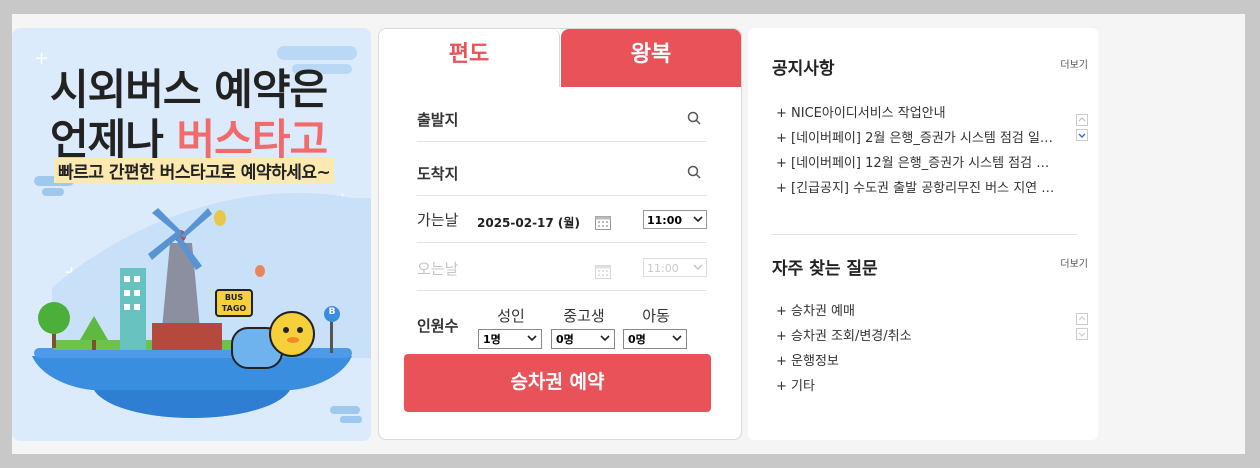 Image resolution: width=1260 pixels, height=468 pixels. I want to click on depart-date-label: 가는날, so click(438, 220).